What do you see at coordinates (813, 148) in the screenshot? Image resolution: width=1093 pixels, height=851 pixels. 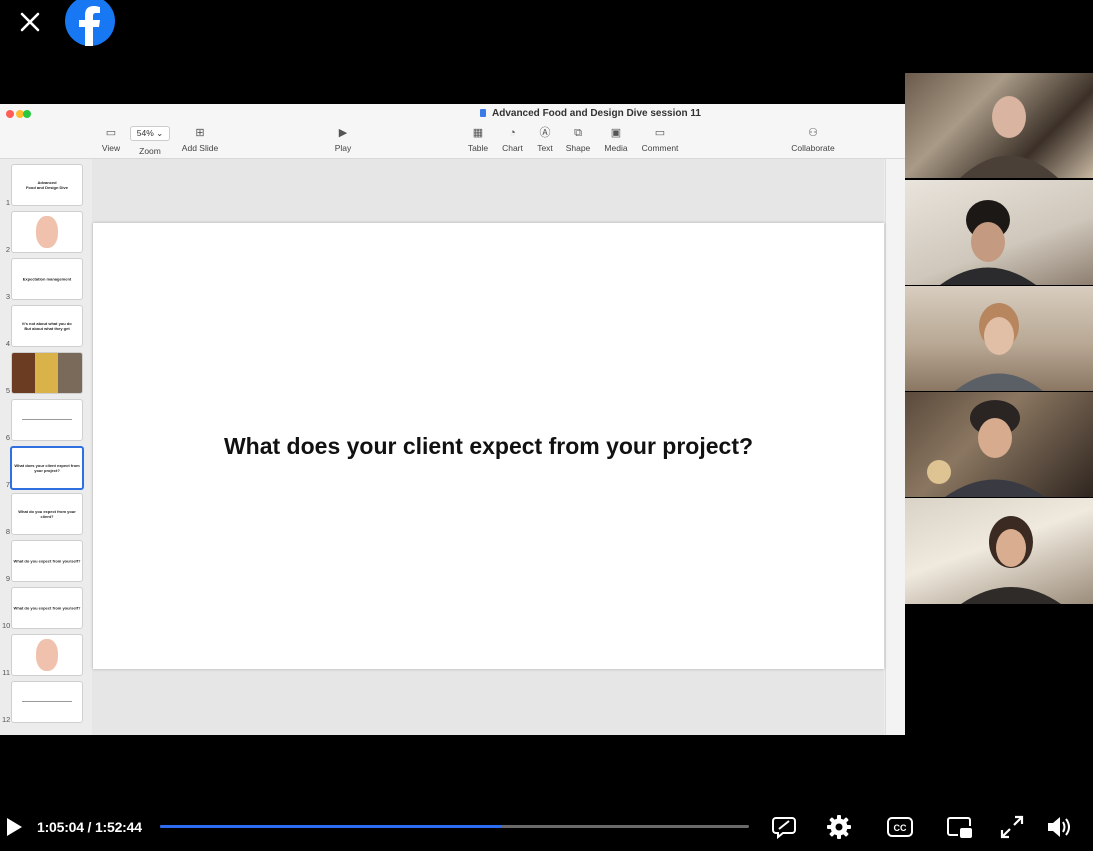 I see `toolbar-label: Collaborate` at bounding box center [813, 148].